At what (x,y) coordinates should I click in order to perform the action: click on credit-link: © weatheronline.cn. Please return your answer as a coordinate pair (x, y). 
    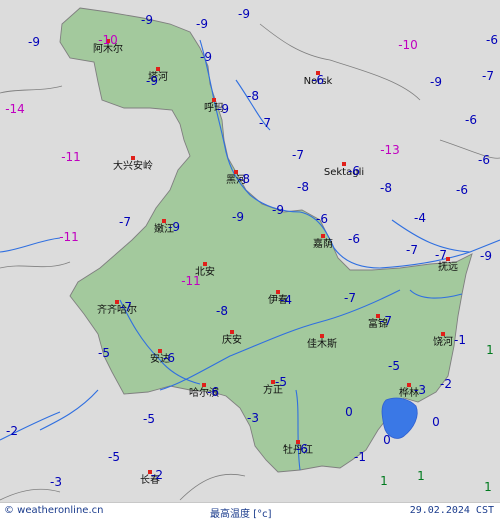
    Looking at the image, I should click on (53, 510).